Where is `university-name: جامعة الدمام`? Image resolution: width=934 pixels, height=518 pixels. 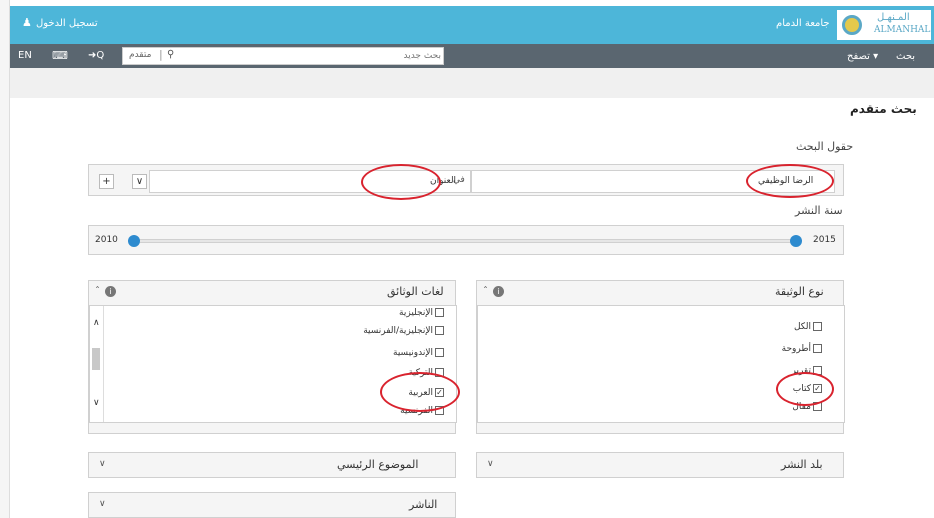
university-name: جامعة الدمام is located at coordinates (803, 23).